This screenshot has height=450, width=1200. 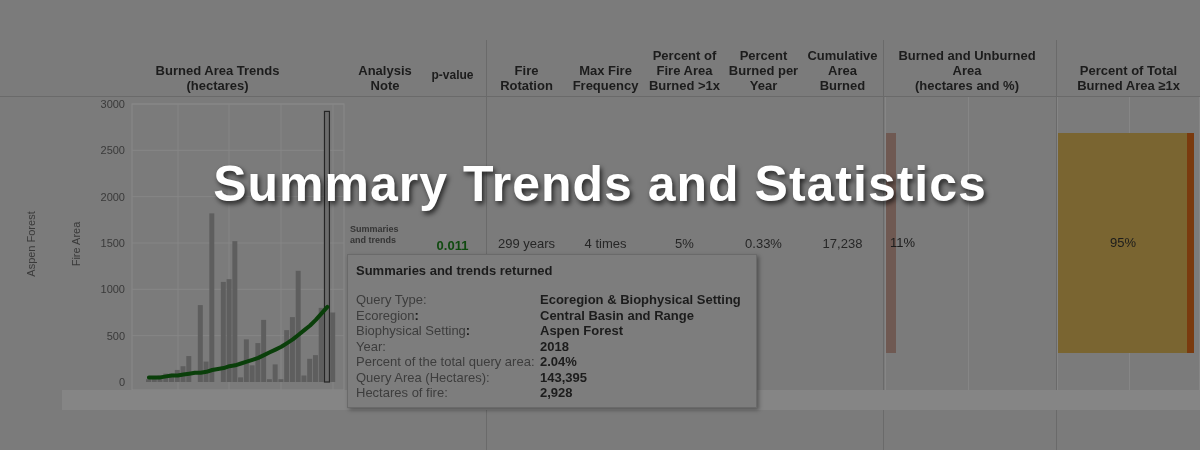 What do you see at coordinates (564, 377) in the screenshot?
I see `tooltip-value: 143,395` at bounding box center [564, 377].